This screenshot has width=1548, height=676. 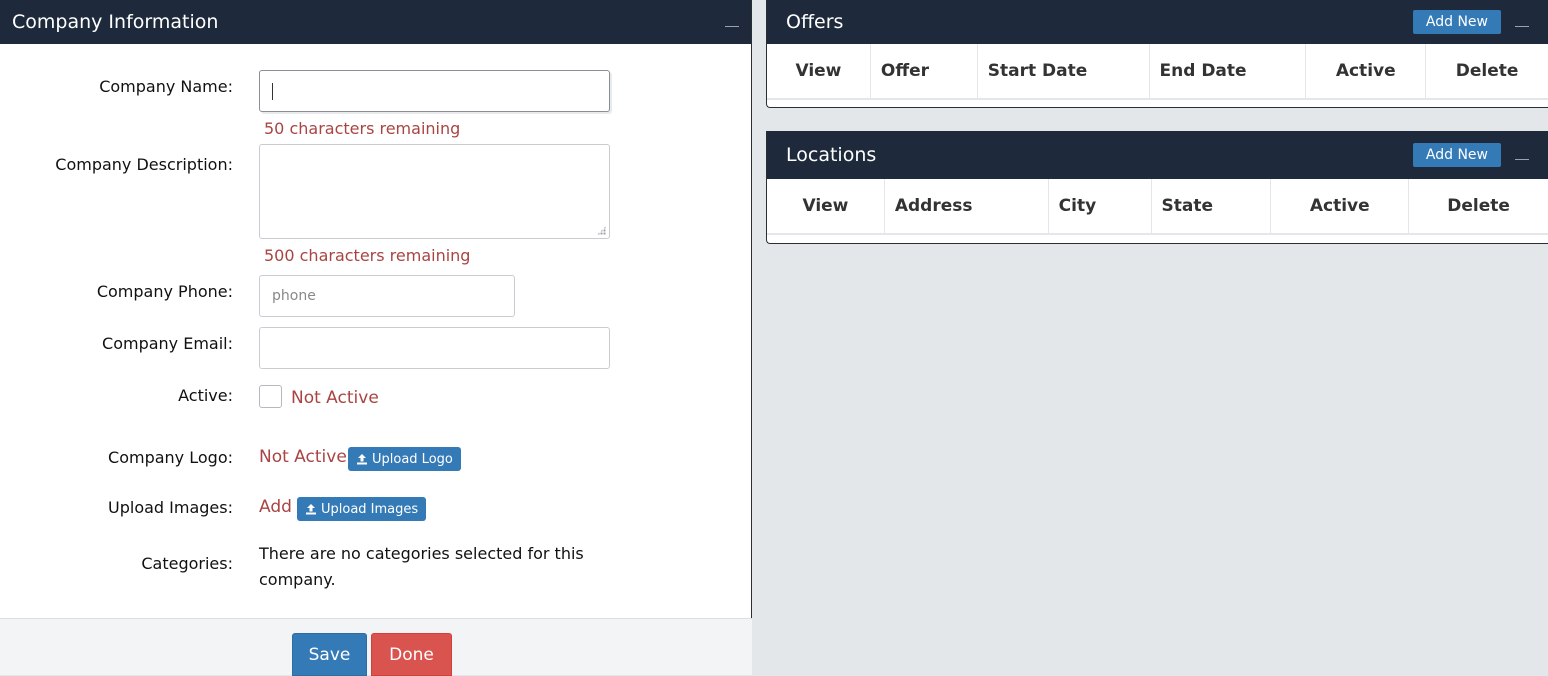 I want to click on images-add-text: Add, so click(x=275, y=507).